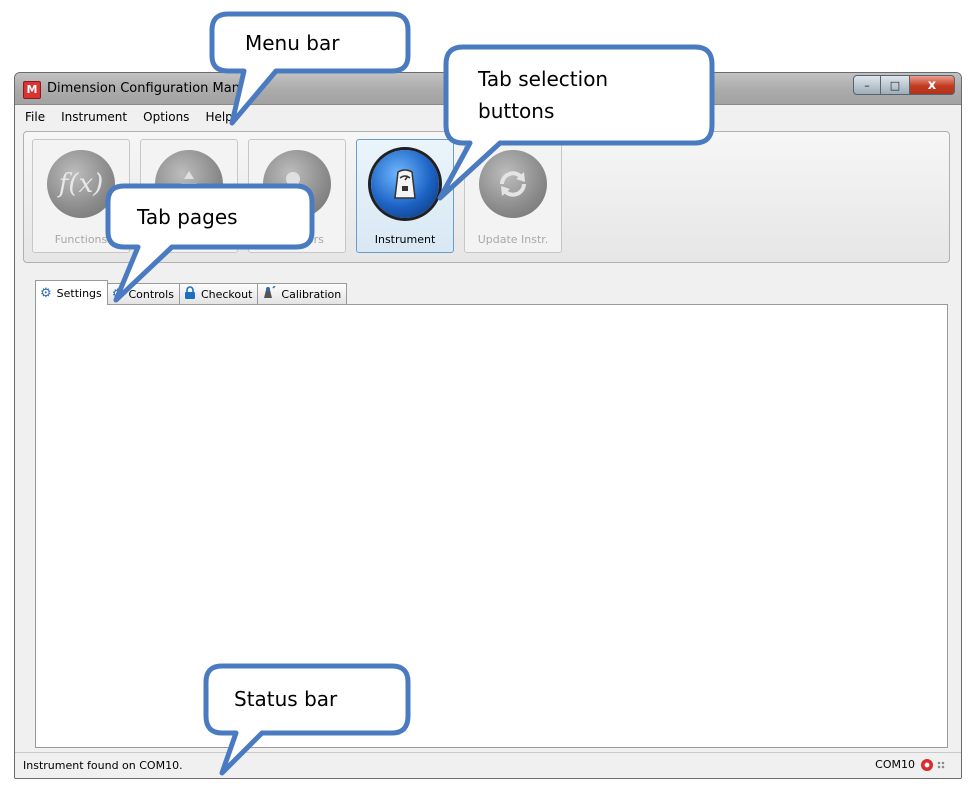 This screenshot has height=786, width=969. Describe the element at coordinates (513, 184) in the screenshot. I see `update-icon` at that location.